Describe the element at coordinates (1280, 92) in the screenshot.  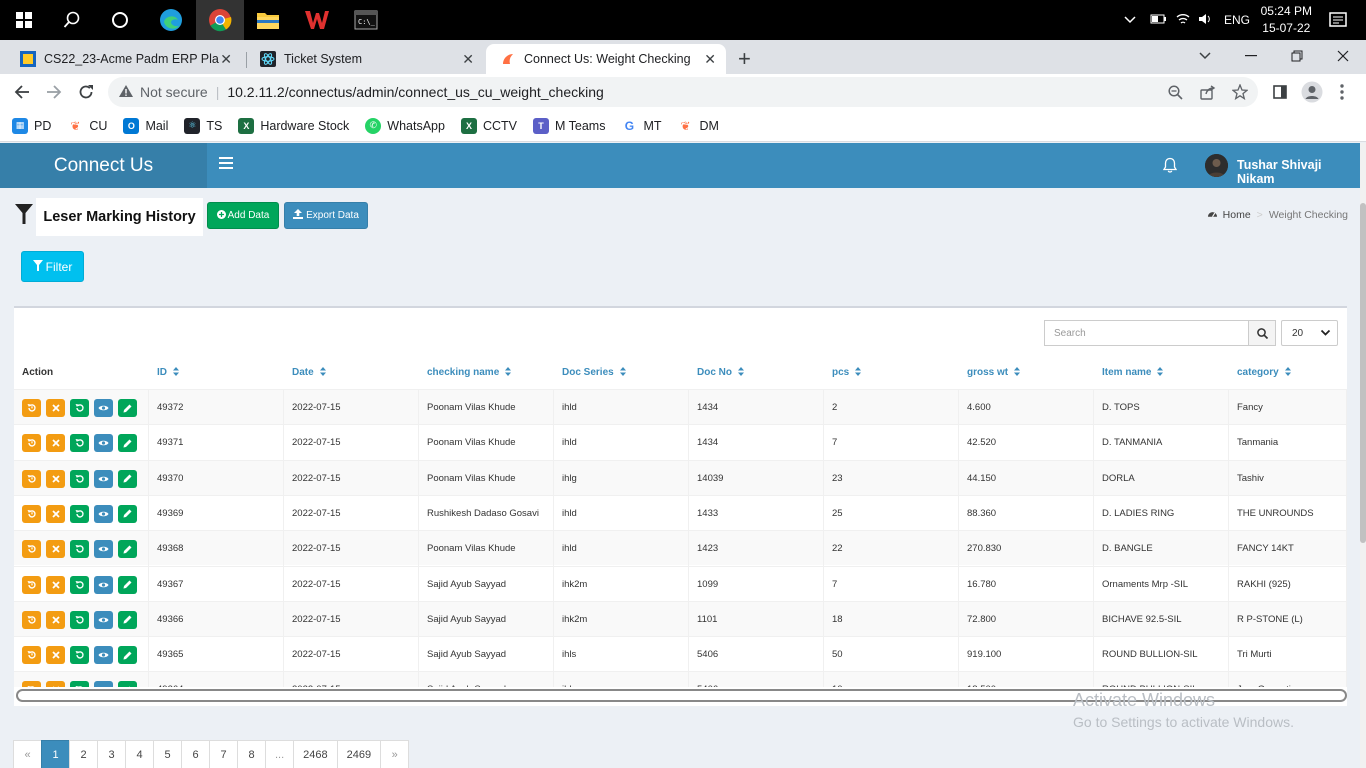
I see `side-panel-icon` at that location.